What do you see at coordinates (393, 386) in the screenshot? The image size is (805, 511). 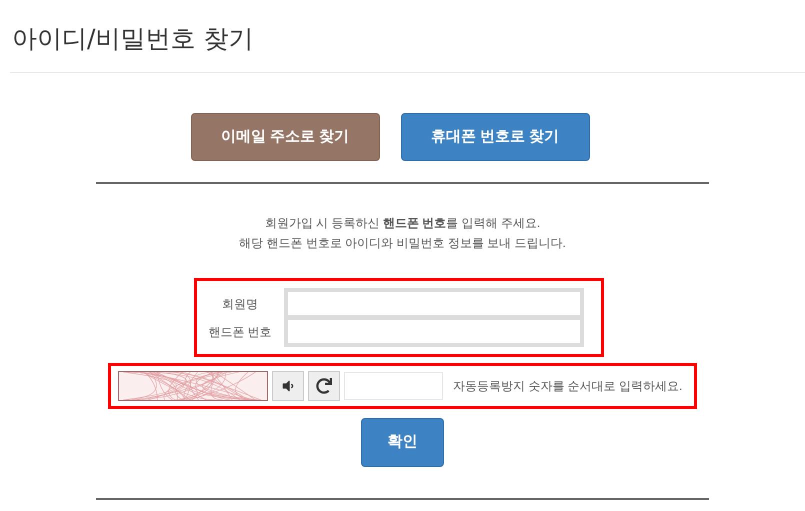 I see `captcha-input` at bounding box center [393, 386].